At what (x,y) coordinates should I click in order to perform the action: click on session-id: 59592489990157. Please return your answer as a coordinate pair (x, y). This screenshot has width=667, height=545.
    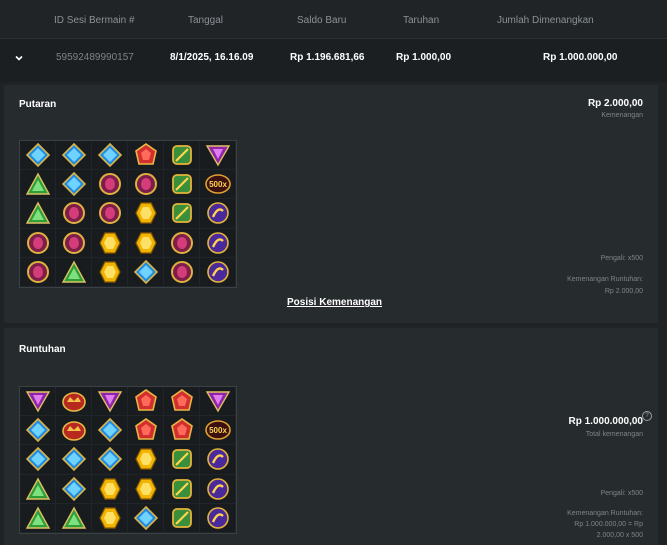
    Looking at the image, I should click on (95, 57).